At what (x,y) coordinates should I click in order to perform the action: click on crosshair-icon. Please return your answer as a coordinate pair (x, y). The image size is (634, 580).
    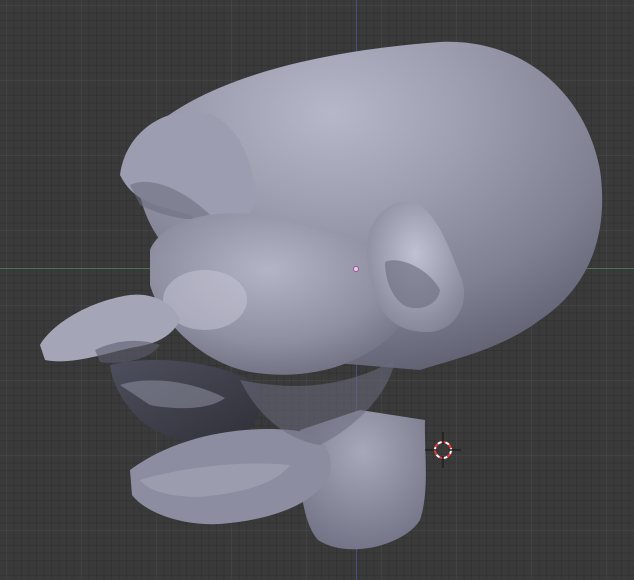
    Looking at the image, I should click on (443, 450).